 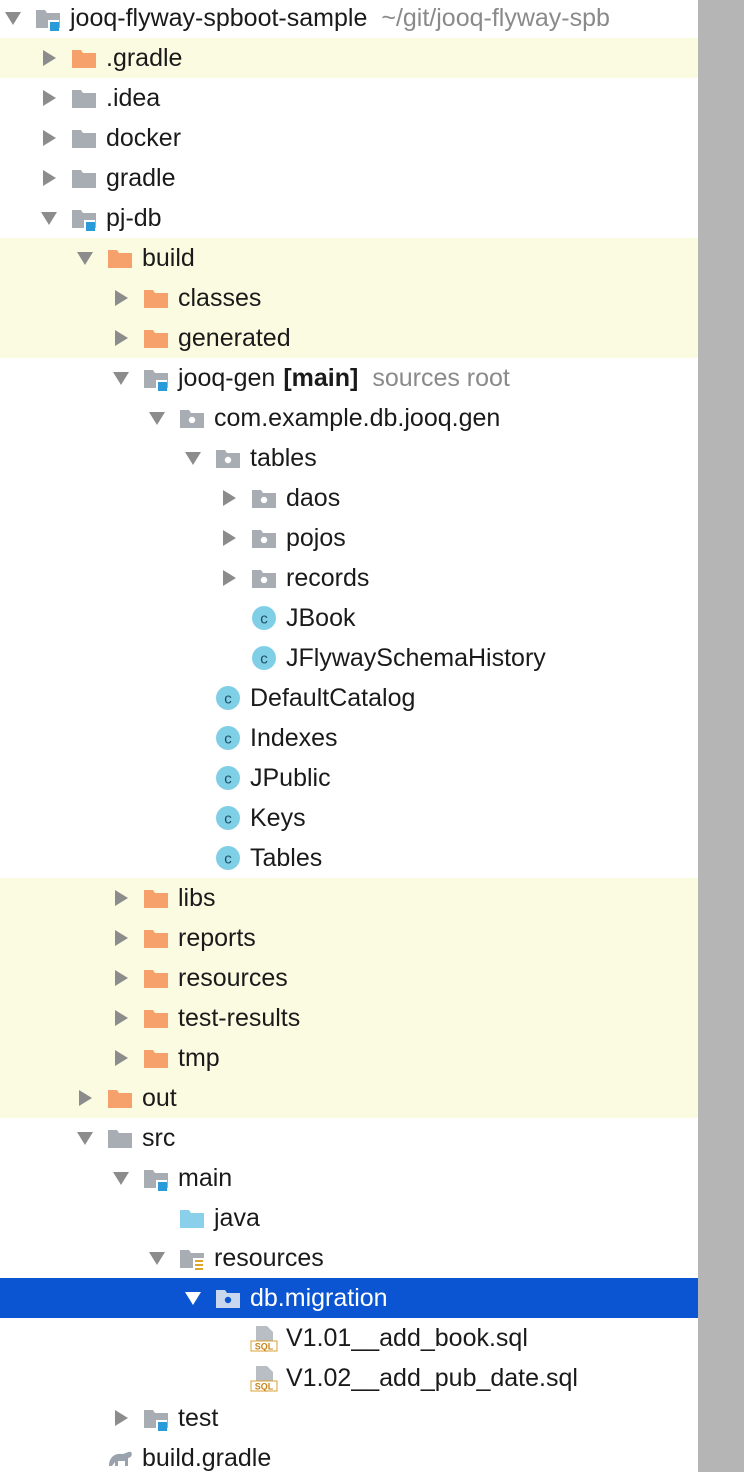 What do you see at coordinates (349, 178) in the screenshot?
I see `tree-row: gradle` at bounding box center [349, 178].